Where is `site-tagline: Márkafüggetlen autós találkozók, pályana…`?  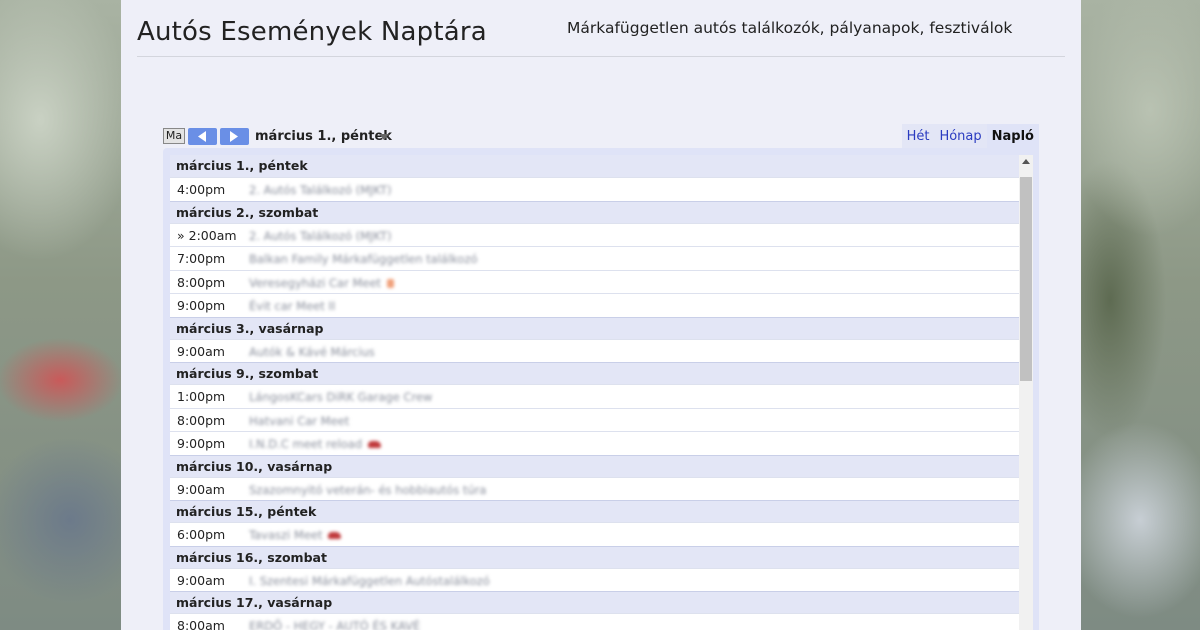 site-tagline: Márkafüggetlen autós találkozók, pályana… is located at coordinates (790, 28).